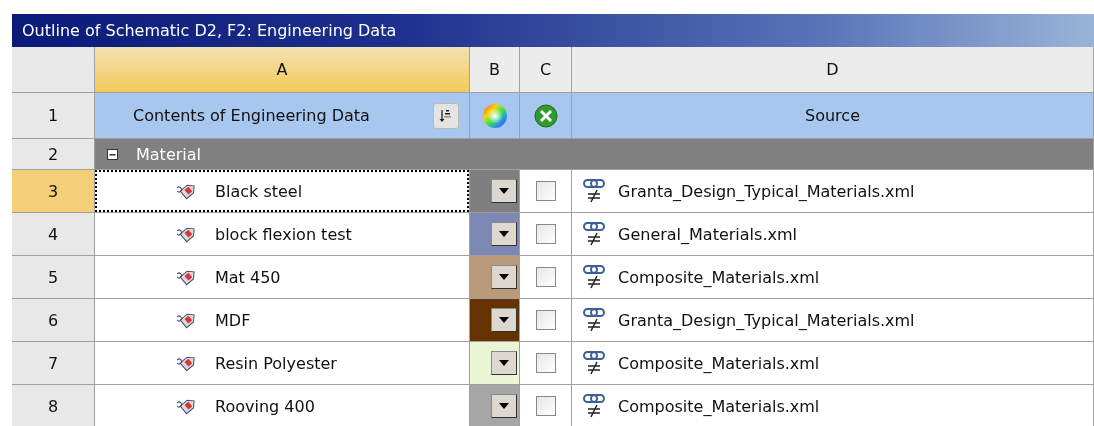 This screenshot has height=426, width=1094. Describe the element at coordinates (168, 154) in the screenshot. I see `group-label: Material` at that location.